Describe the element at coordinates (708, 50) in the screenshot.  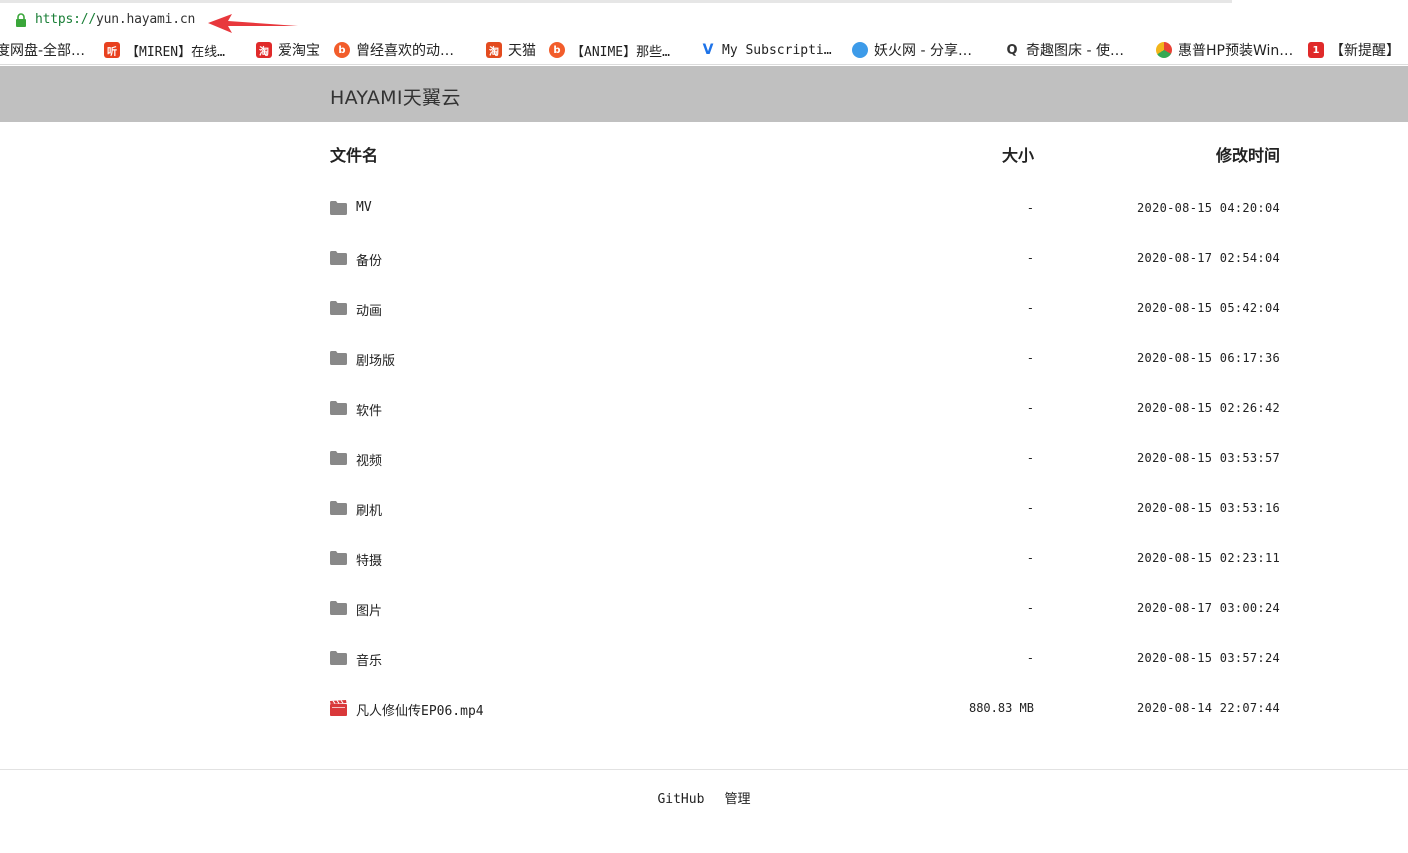
I see `v-icon: V` at that location.